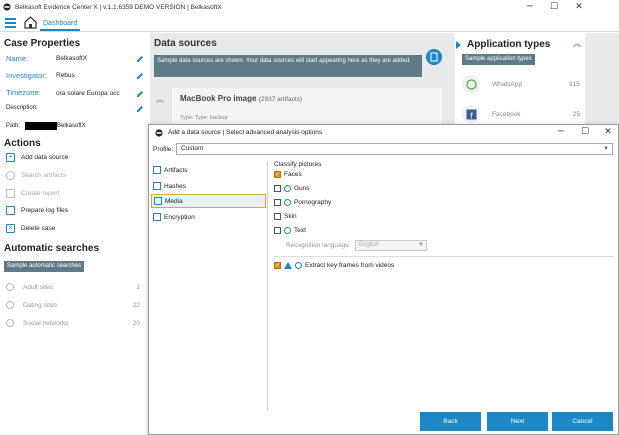 Image resolution: width=619 pixels, height=435 pixels. What do you see at coordinates (521, 114) in the screenshot?
I see `app-type-row: f Facebook 25` at bounding box center [521, 114].